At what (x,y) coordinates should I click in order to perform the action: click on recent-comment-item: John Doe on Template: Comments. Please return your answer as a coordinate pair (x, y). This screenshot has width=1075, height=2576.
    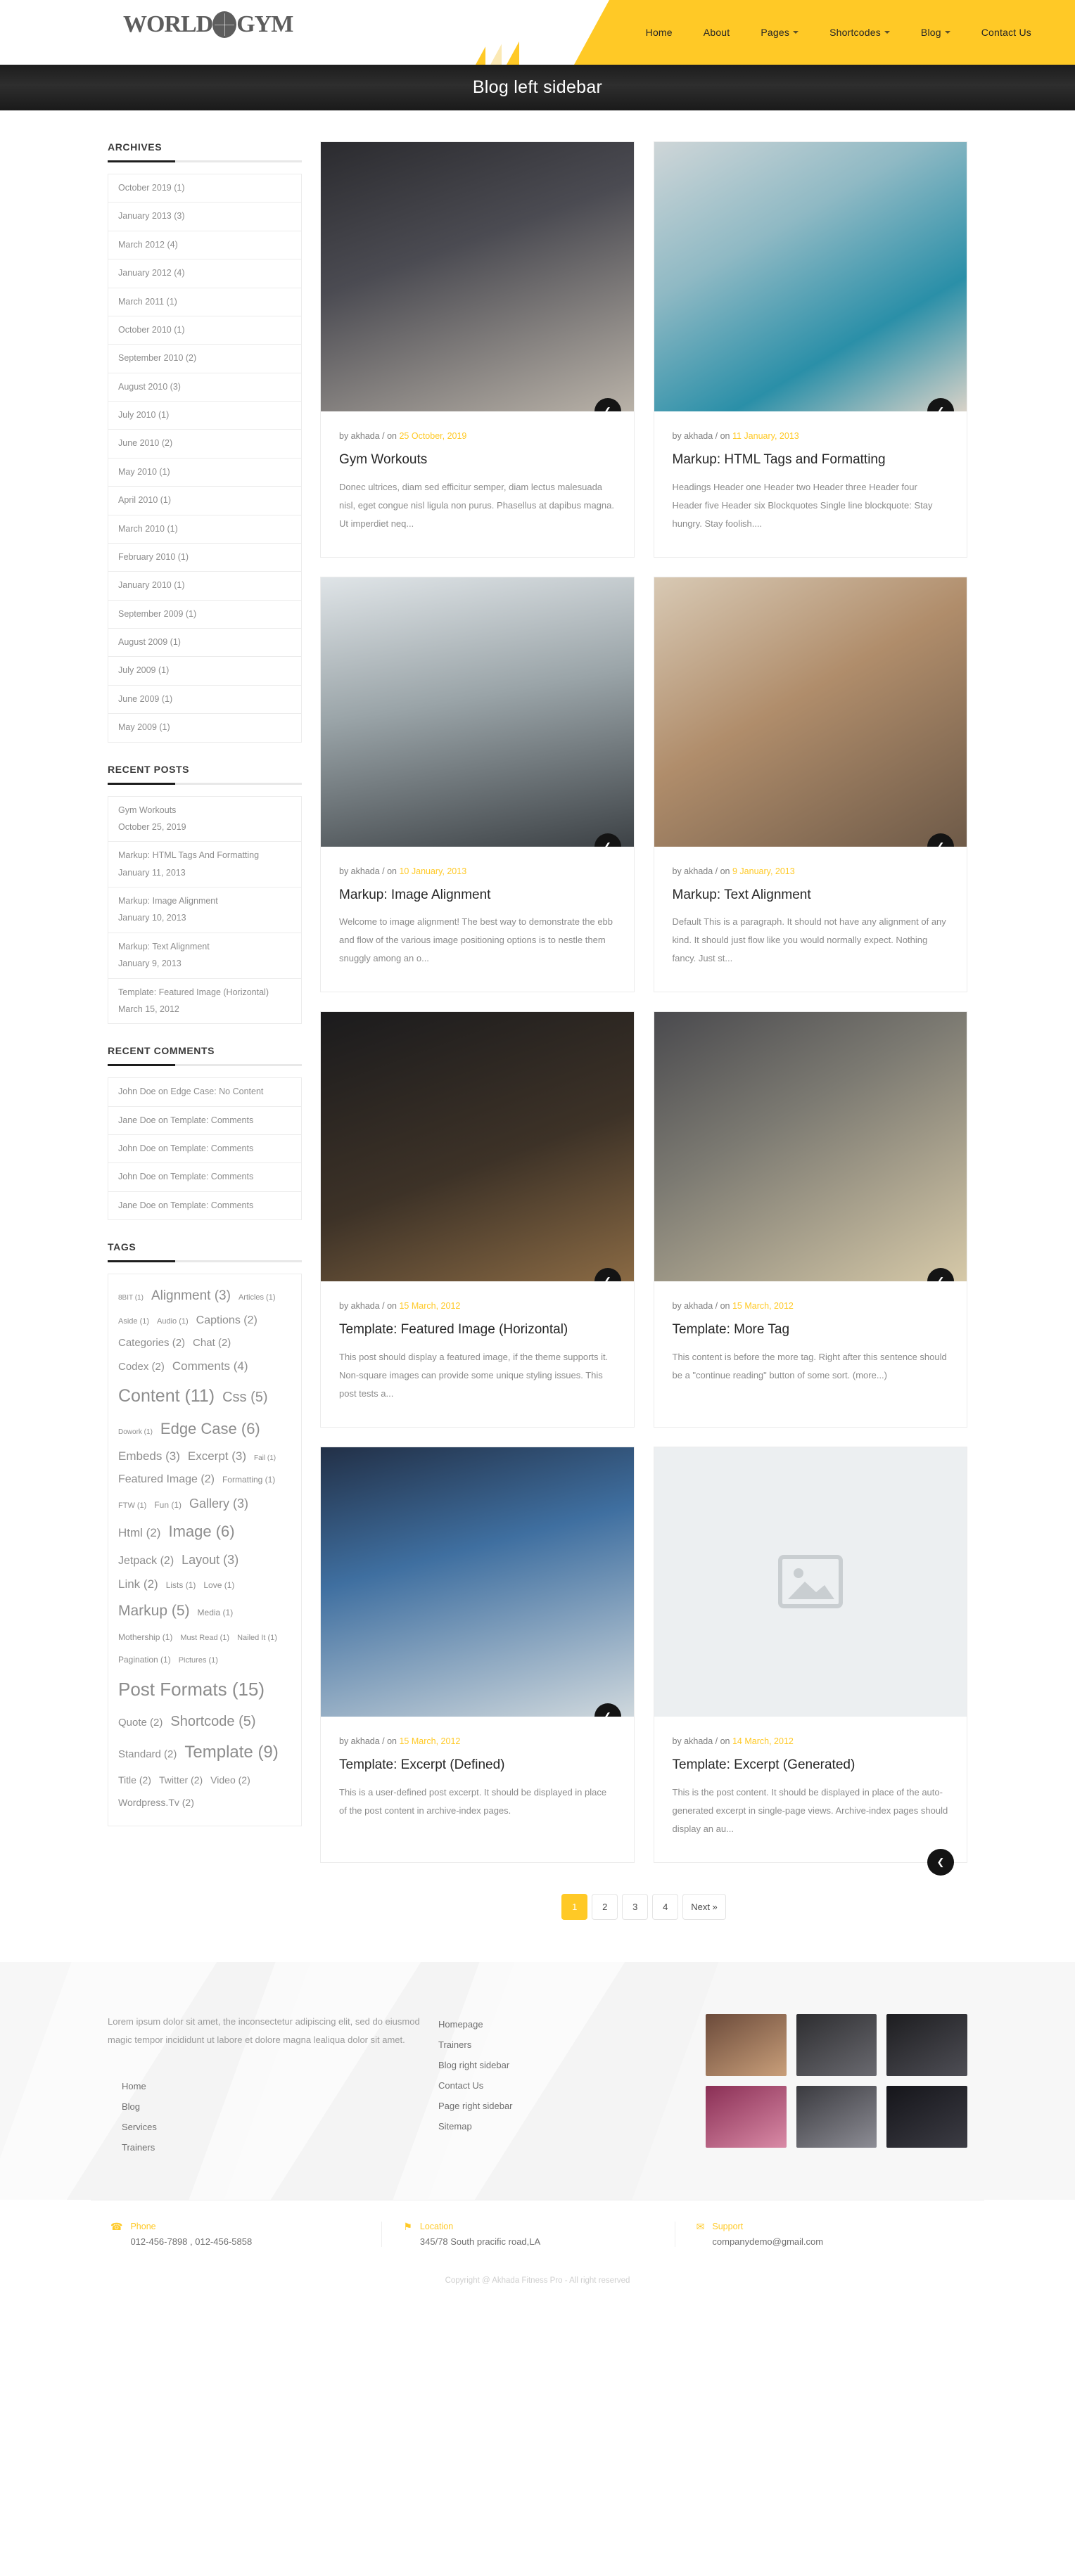
    Looking at the image, I should click on (204, 1177).